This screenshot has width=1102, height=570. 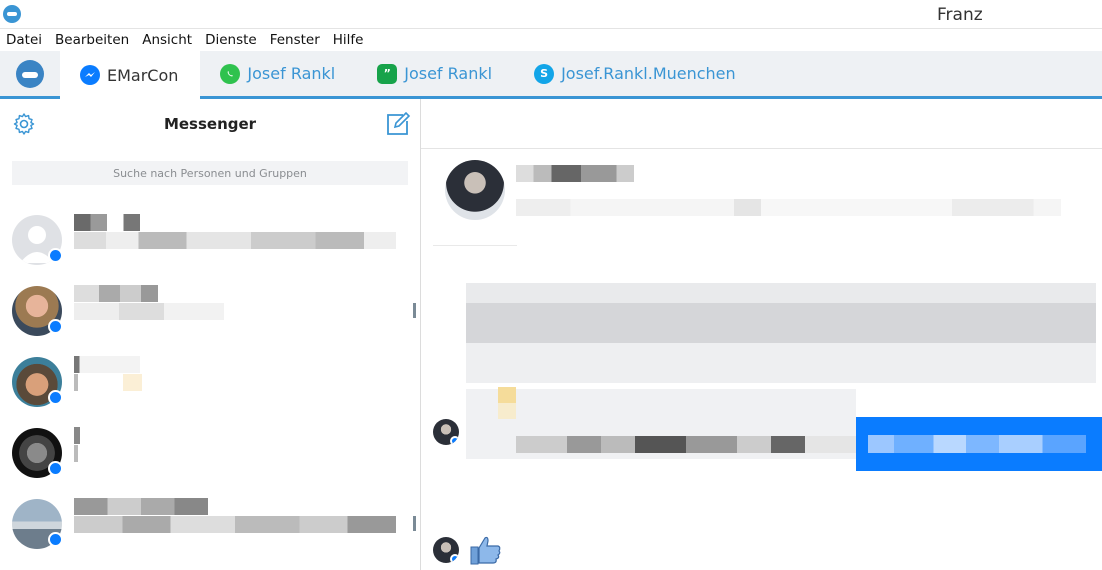 What do you see at coordinates (648, 73) in the screenshot?
I see `tab-label: Josef.Rankl.Muenchen` at bounding box center [648, 73].